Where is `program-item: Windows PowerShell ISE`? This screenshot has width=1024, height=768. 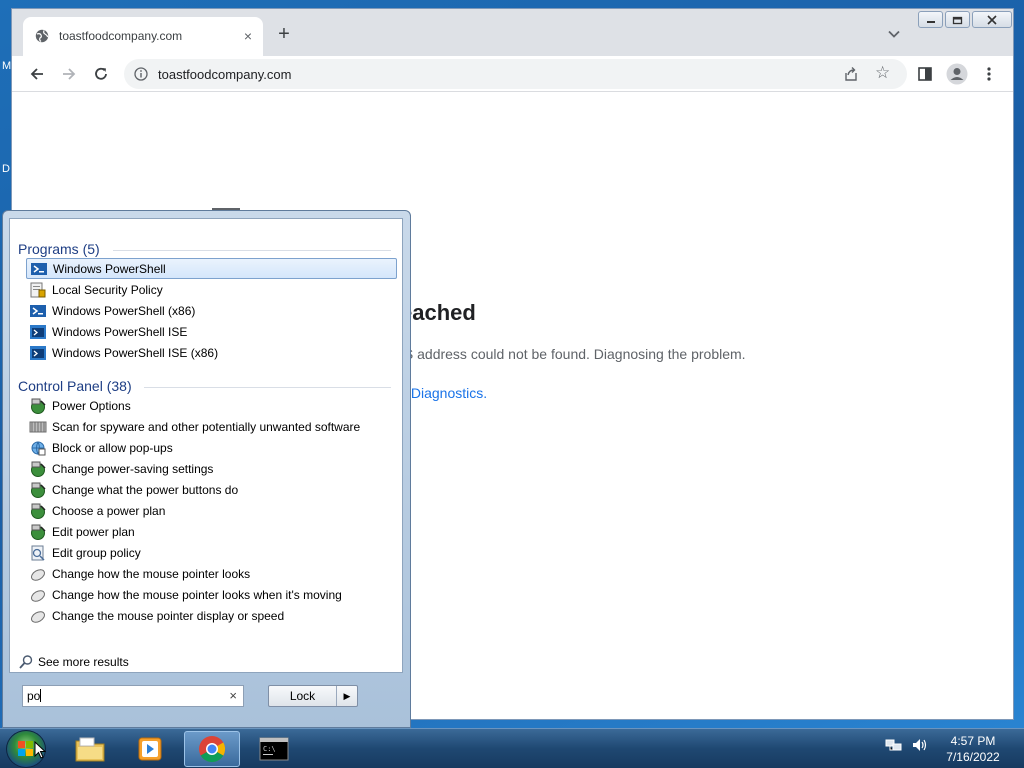 program-item: Windows PowerShell ISE is located at coordinates (211, 331).